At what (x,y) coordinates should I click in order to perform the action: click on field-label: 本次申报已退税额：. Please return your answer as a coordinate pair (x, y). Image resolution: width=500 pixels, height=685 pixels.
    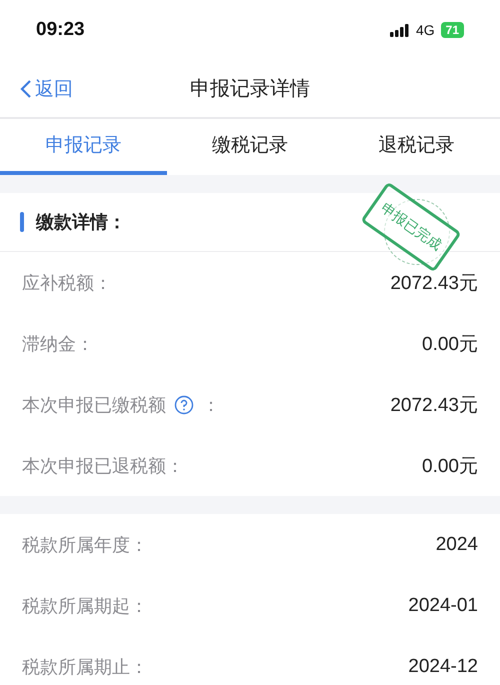
    Looking at the image, I should click on (103, 466).